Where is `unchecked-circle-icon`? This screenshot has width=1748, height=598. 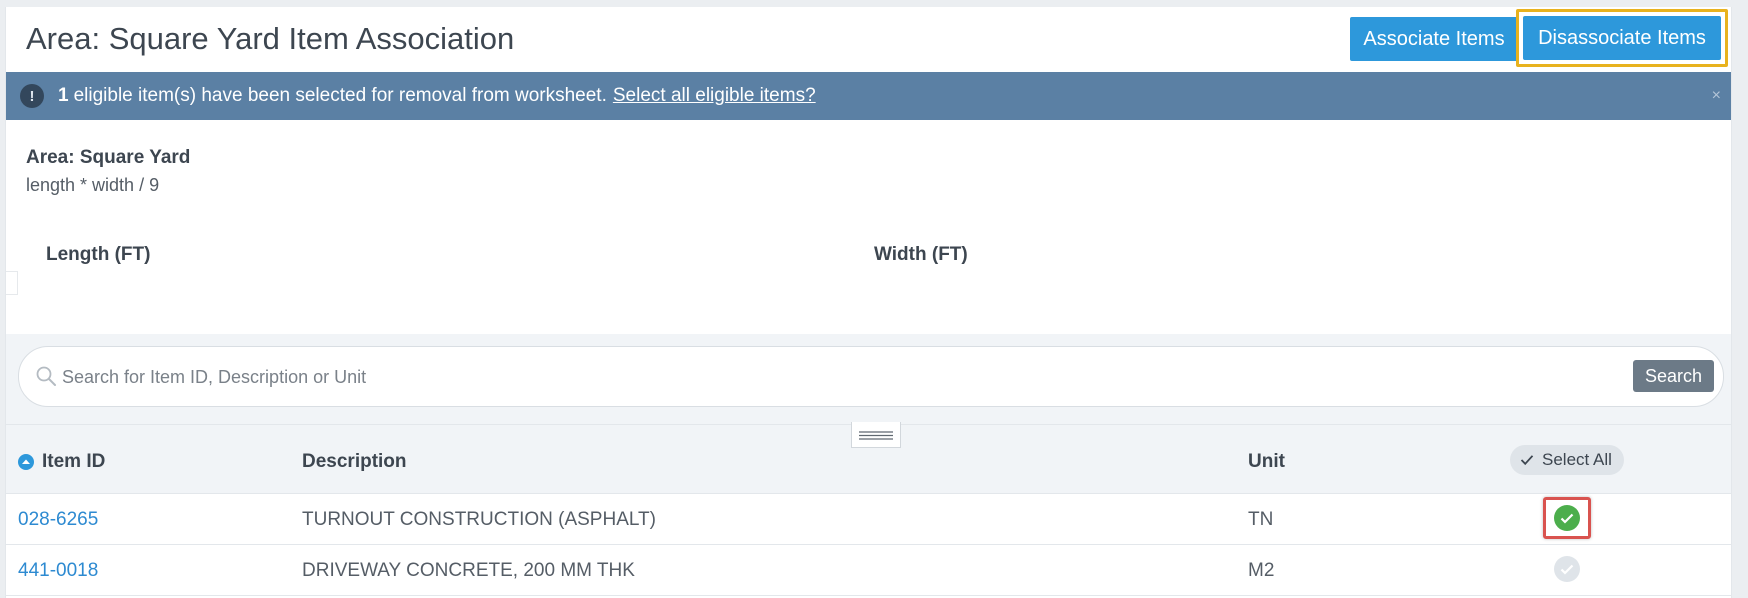
unchecked-circle-icon is located at coordinates (1567, 569).